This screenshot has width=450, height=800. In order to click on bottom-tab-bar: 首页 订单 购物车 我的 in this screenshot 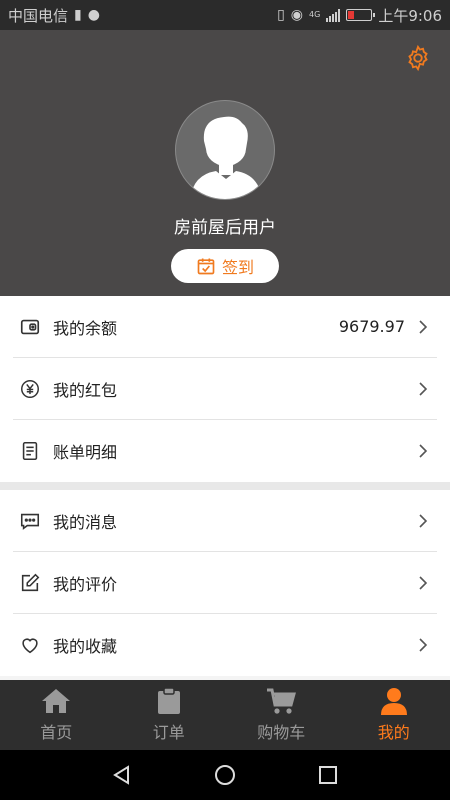, I will do `click(225, 715)`.